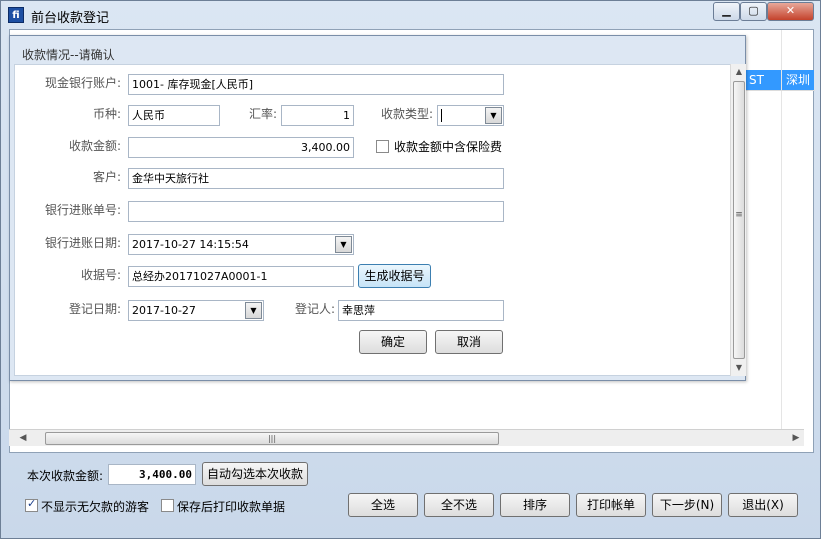 Image resolution: width=821 pixels, height=539 pixels. What do you see at coordinates (469, 342) in the screenshot?
I see `cancel-button: 取消` at bounding box center [469, 342].